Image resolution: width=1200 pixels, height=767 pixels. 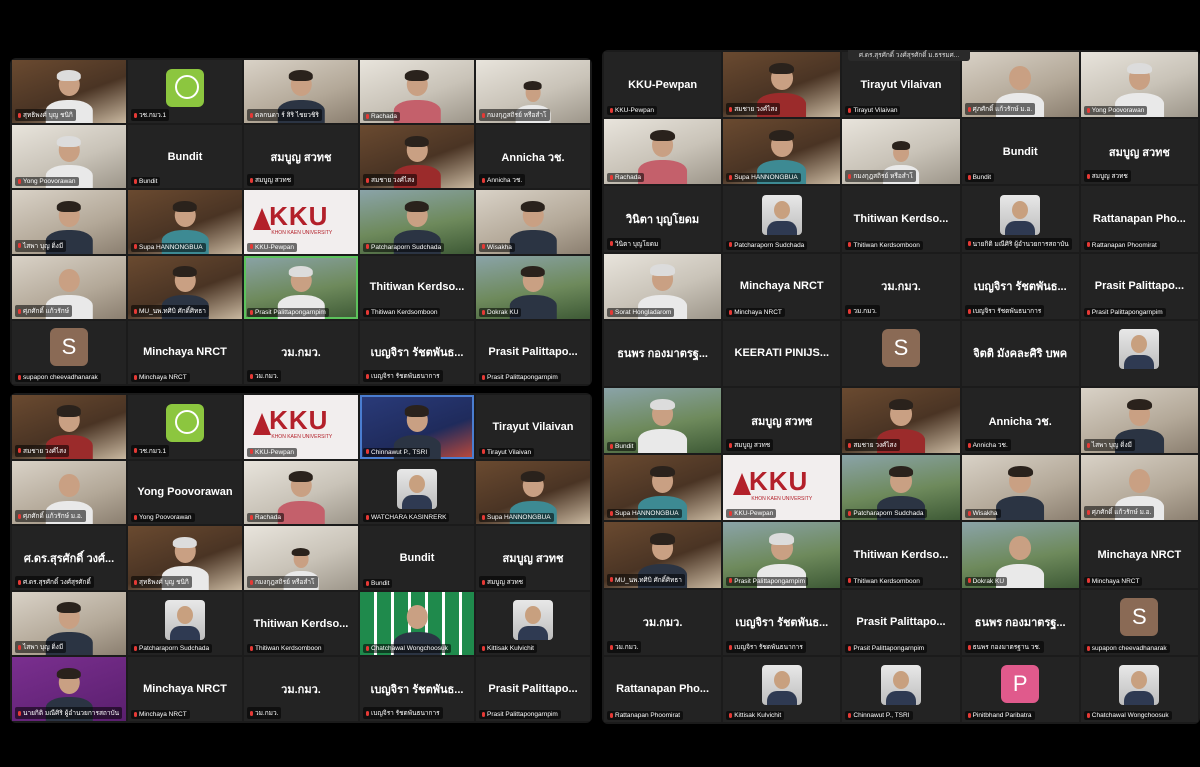 I want to click on participant-tile, so click(x=1139, y=353).